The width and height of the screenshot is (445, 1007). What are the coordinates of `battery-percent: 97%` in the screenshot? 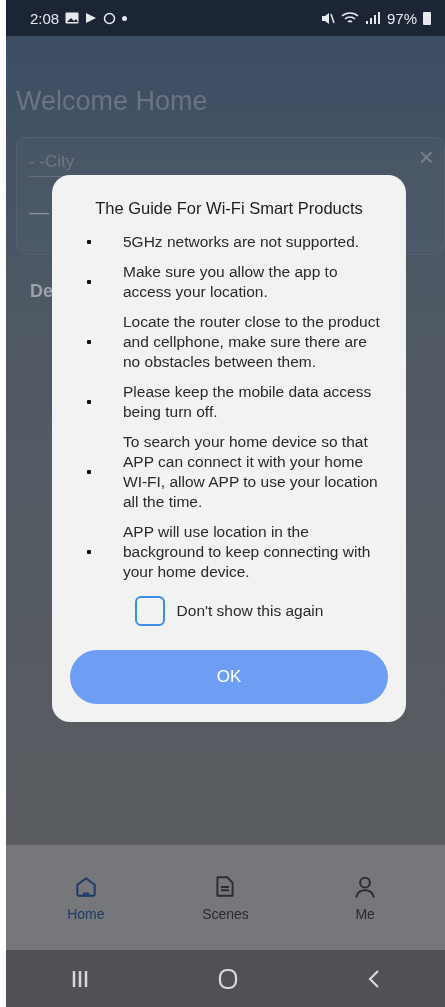 It's located at (401, 18).